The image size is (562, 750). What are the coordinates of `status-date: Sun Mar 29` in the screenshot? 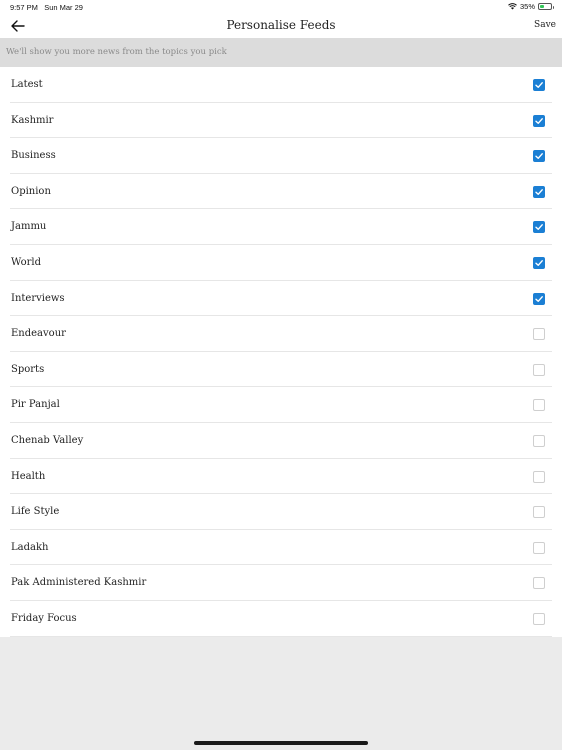 It's located at (63, 7).